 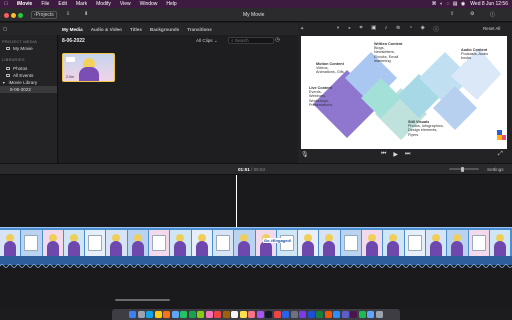 I want to click on imovie-icon, so click(x=303, y=314).